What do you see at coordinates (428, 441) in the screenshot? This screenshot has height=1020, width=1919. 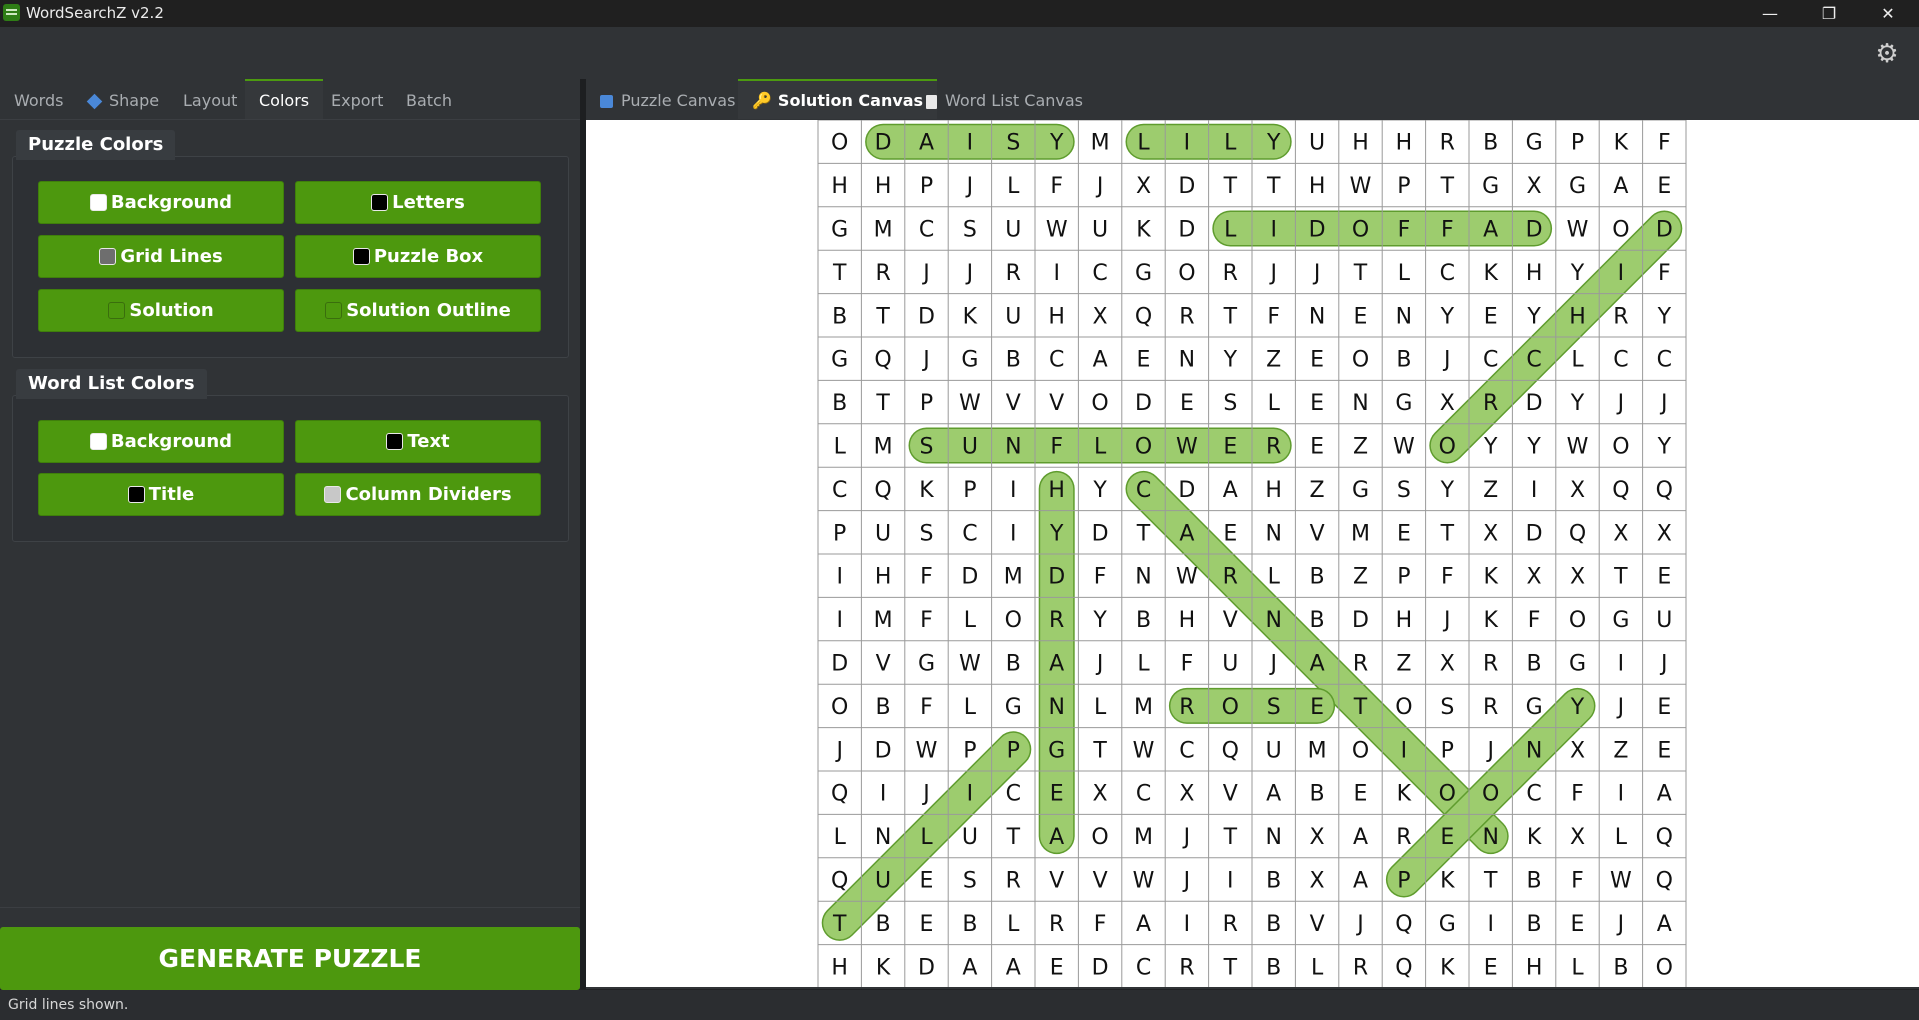 I see `button-label: Text` at bounding box center [428, 441].